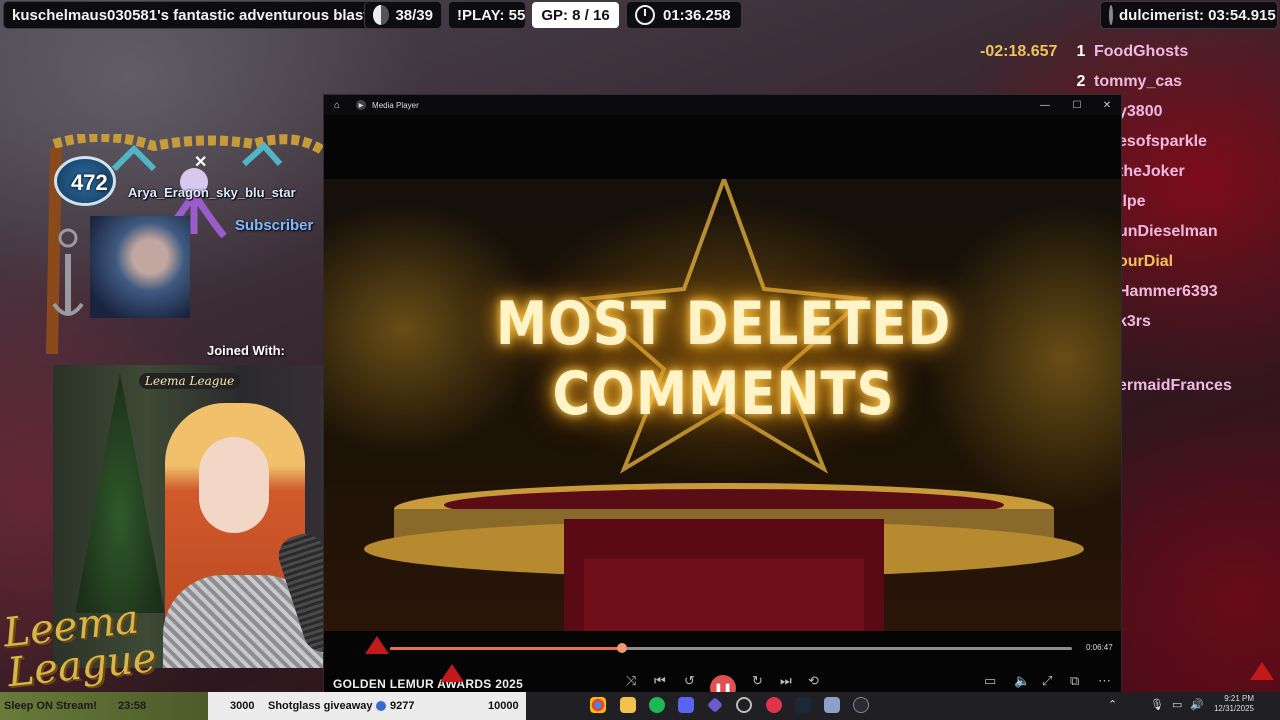 The image size is (1280, 720). What do you see at coordinates (428, 684) in the screenshot?
I see `video-title: GOLDEN LEMUR AWARDS 2025` at bounding box center [428, 684].